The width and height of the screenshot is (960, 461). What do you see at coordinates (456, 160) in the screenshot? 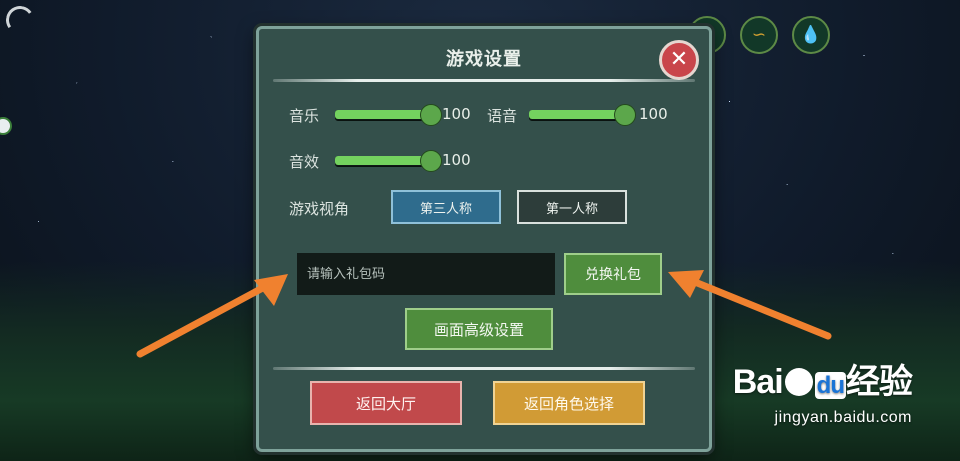
I see `sfx-value: 100` at bounding box center [456, 160].